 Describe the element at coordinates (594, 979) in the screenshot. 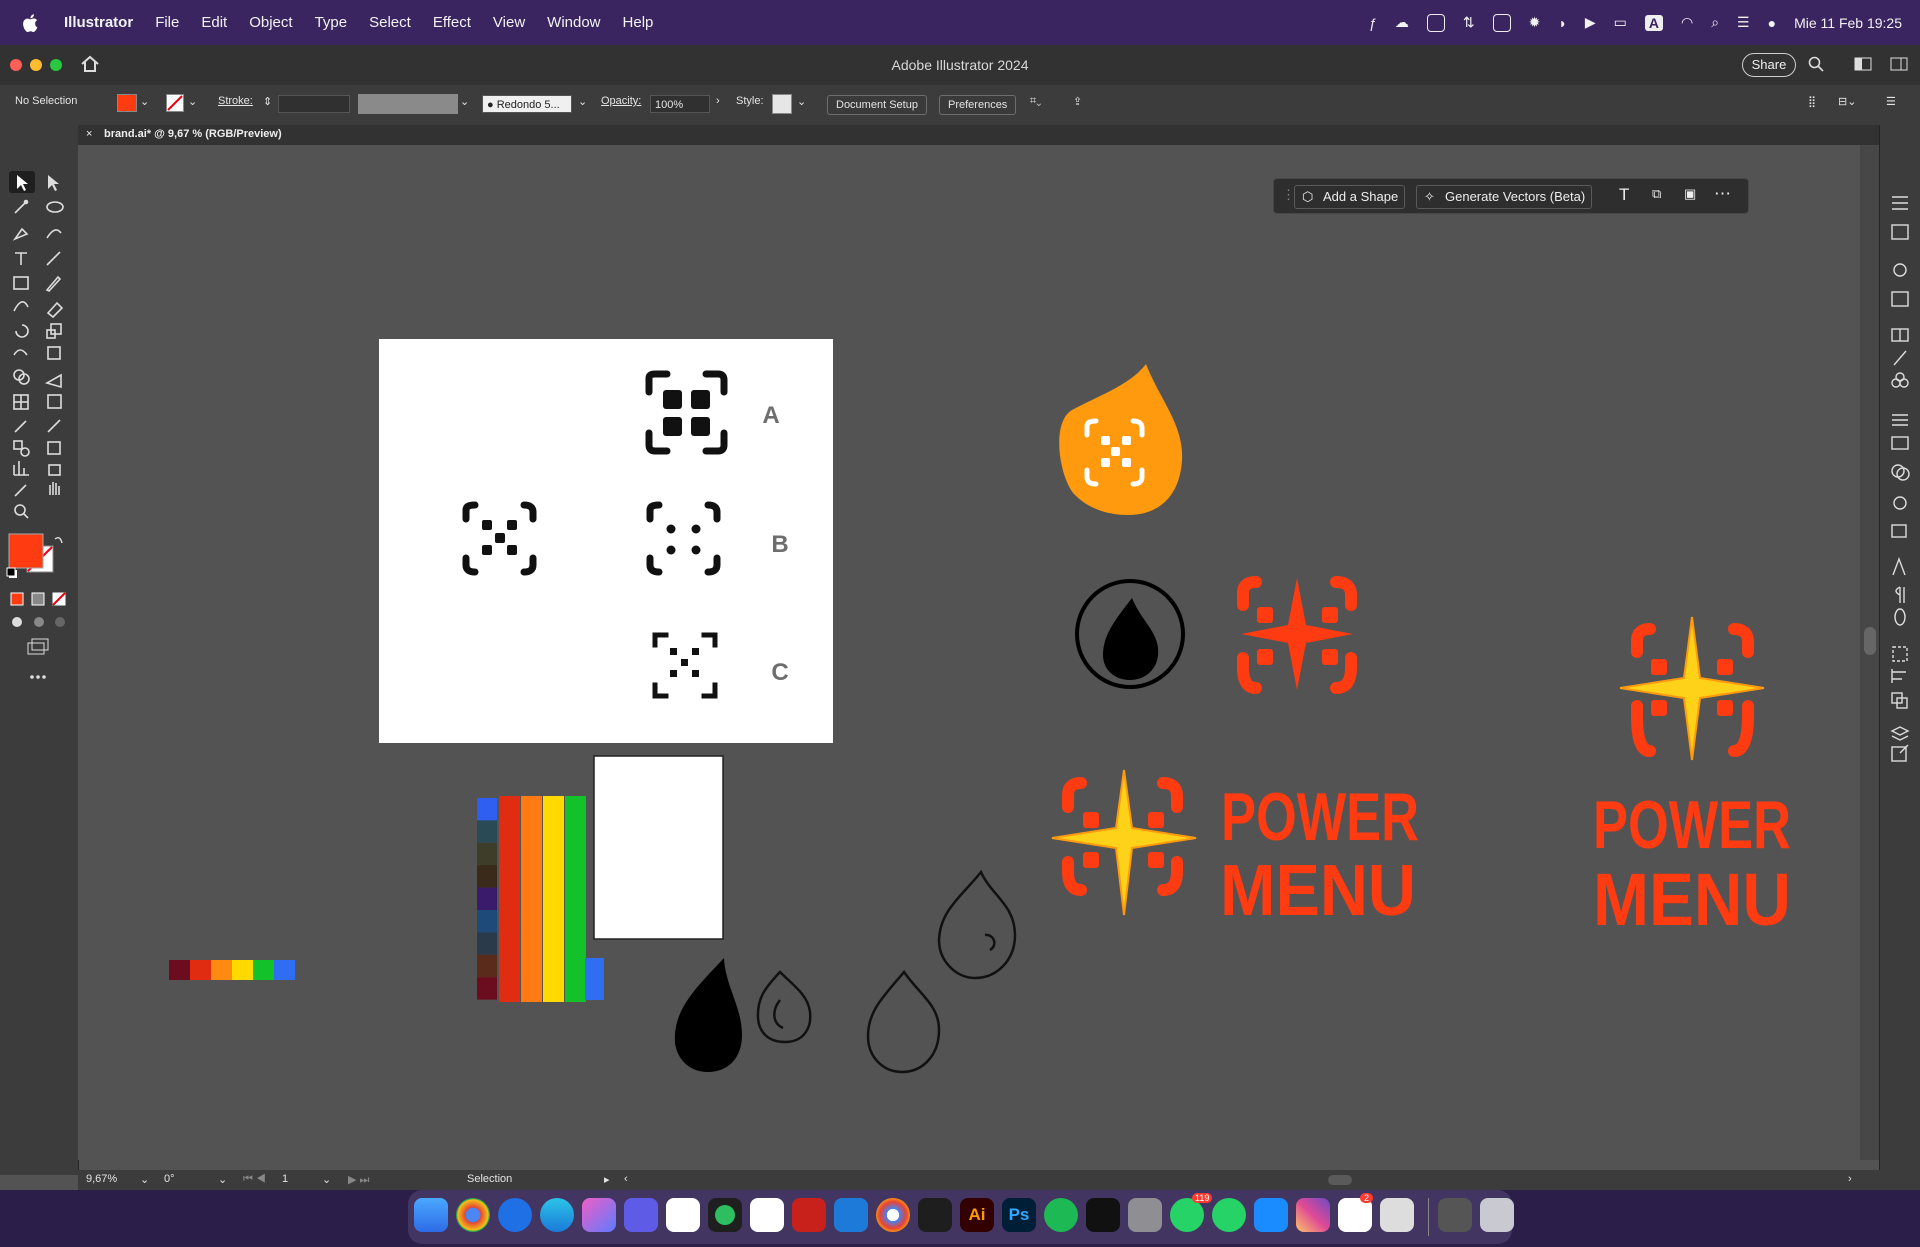

I see `blue-swatch-bar` at that location.